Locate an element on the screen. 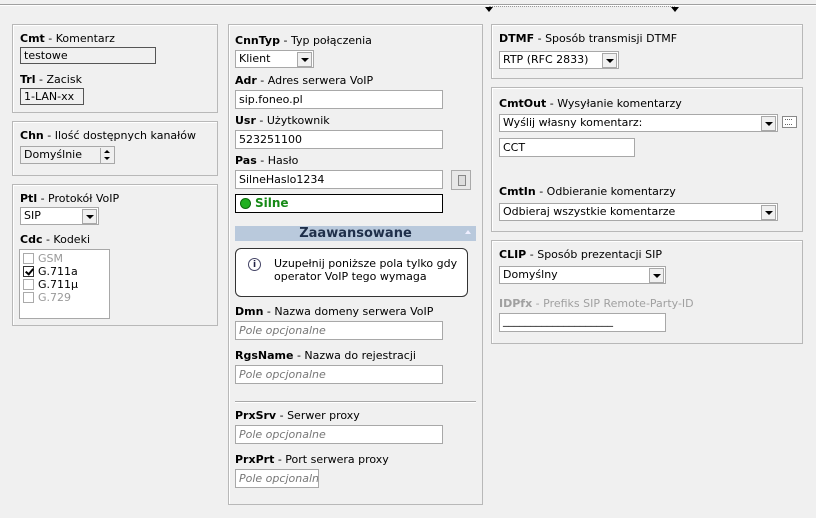 The image size is (816, 518). cmt-label: Cmt - Komentarz is located at coordinates (67, 38).